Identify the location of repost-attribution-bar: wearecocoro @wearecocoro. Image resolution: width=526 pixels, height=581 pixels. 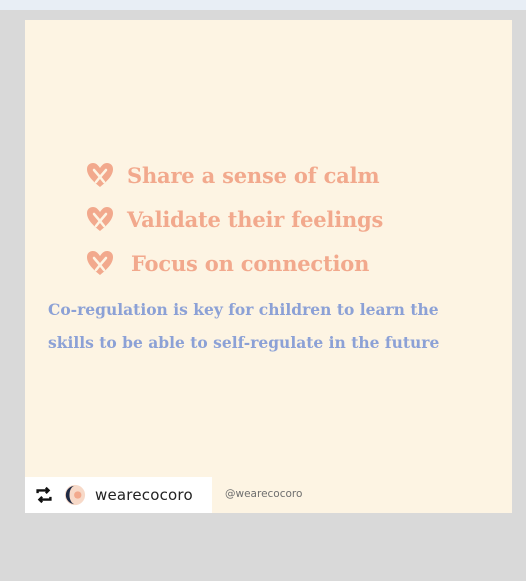
(268, 495).